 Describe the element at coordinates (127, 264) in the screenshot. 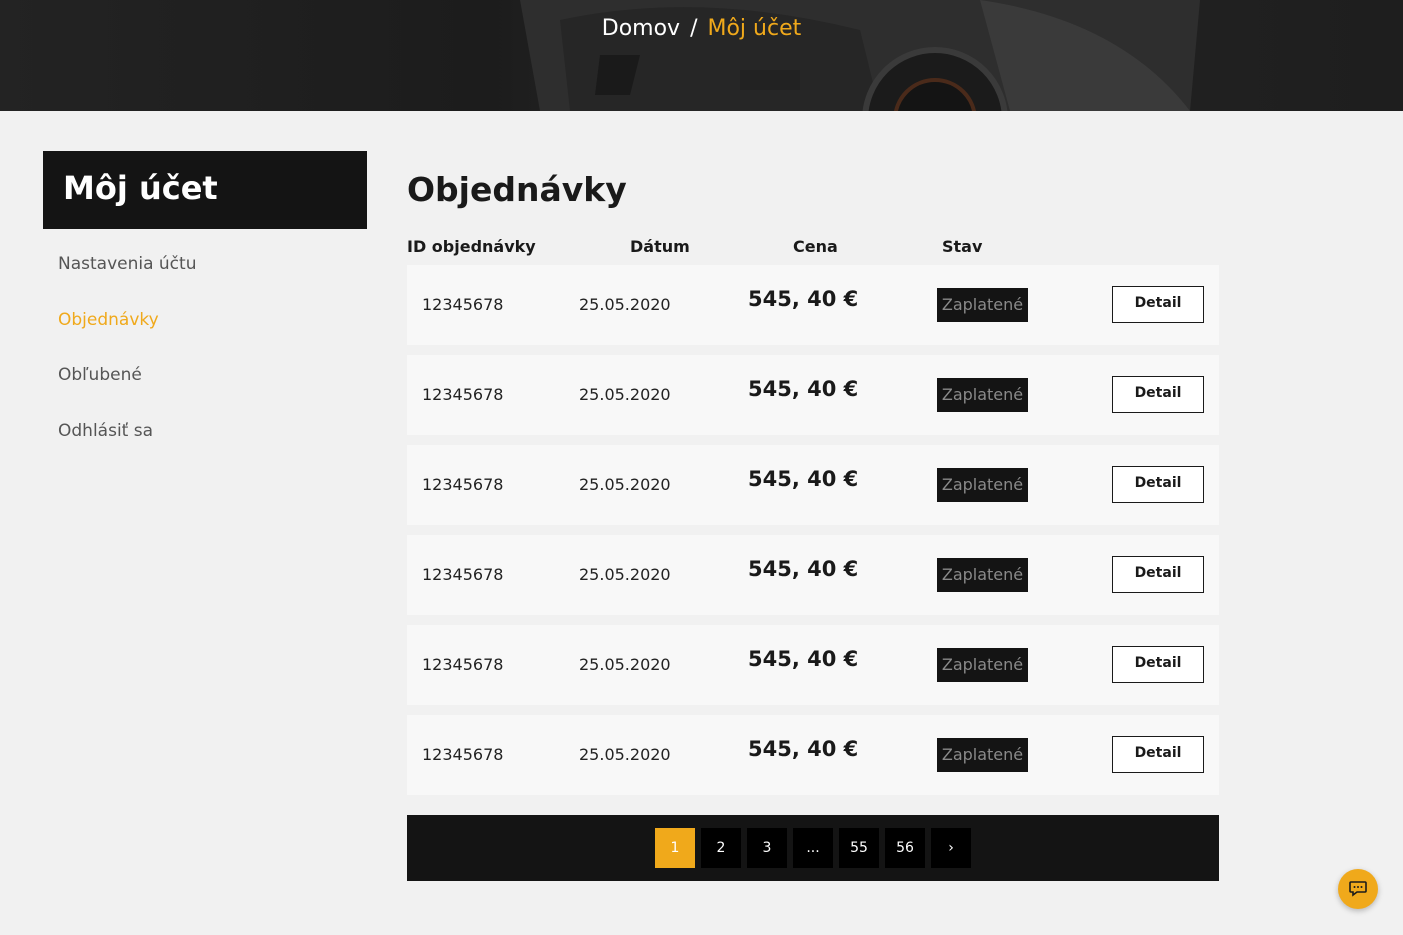

I see `sidebar-item-account-settings: Nastavenia účtu` at that location.